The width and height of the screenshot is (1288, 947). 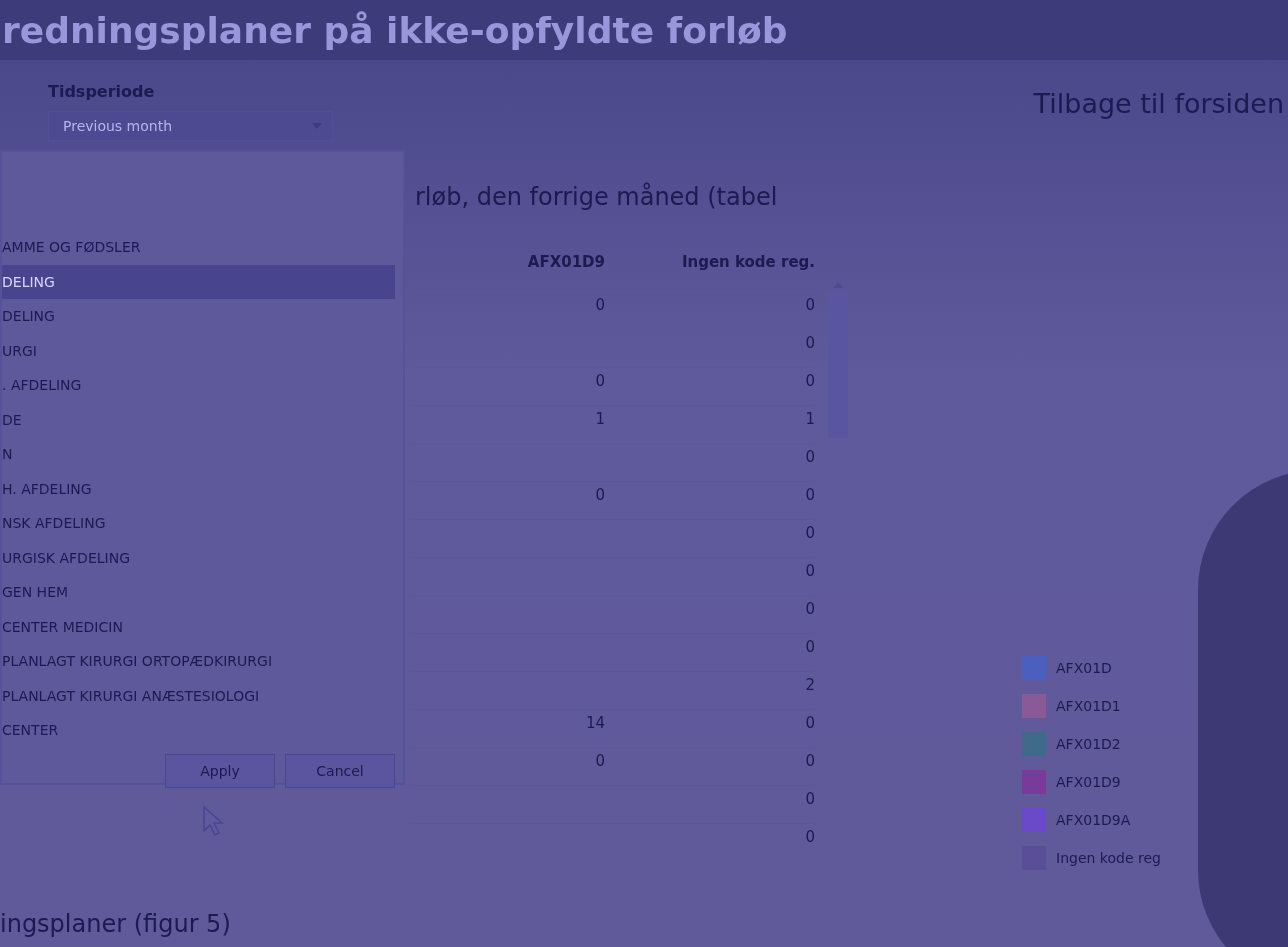 What do you see at coordinates (340, 770) in the screenshot?
I see `popup-button: Cancel` at bounding box center [340, 770].